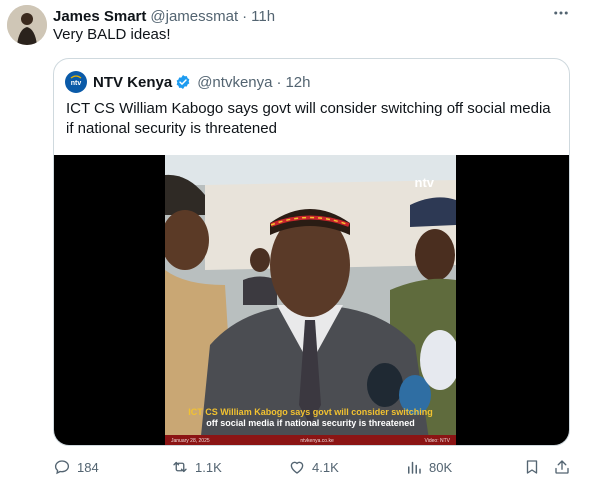 Image resolution: width=595 pixels, height=492 pixels. I want to click on bookmark-button, so click(535, 467).